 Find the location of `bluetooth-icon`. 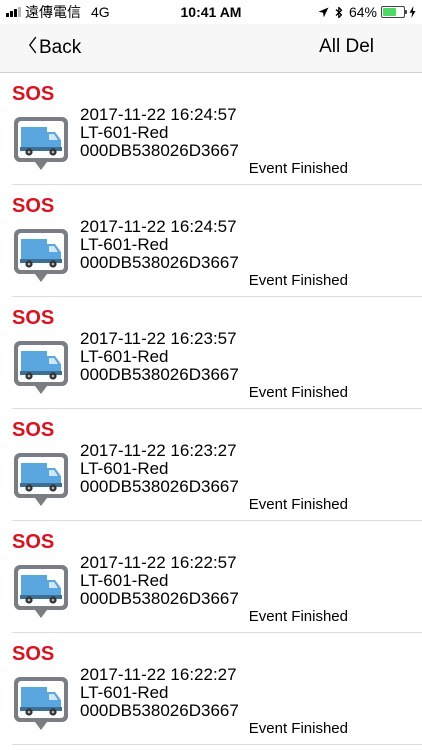

bluetooth-icon is located at coordinates (339, 12).